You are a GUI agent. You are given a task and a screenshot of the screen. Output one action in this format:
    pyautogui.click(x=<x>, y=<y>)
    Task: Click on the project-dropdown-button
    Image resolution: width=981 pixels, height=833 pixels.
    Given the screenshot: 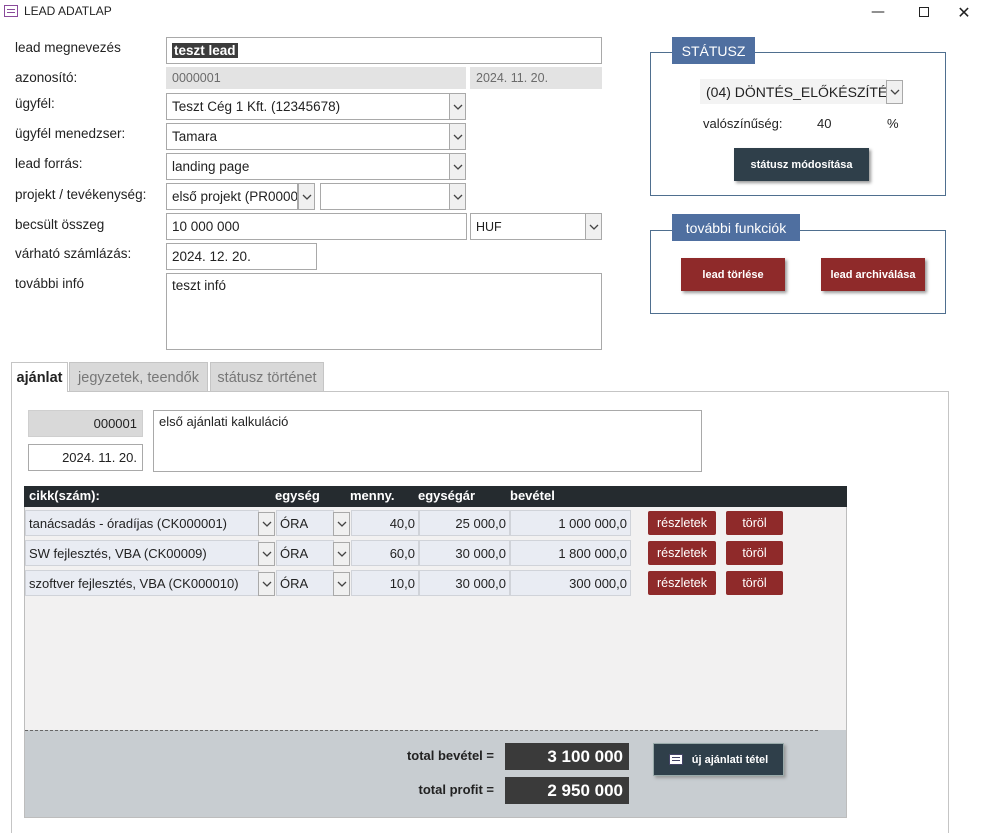 What is the action you would take?
    pyautogui.click(x=306, y=196)
    